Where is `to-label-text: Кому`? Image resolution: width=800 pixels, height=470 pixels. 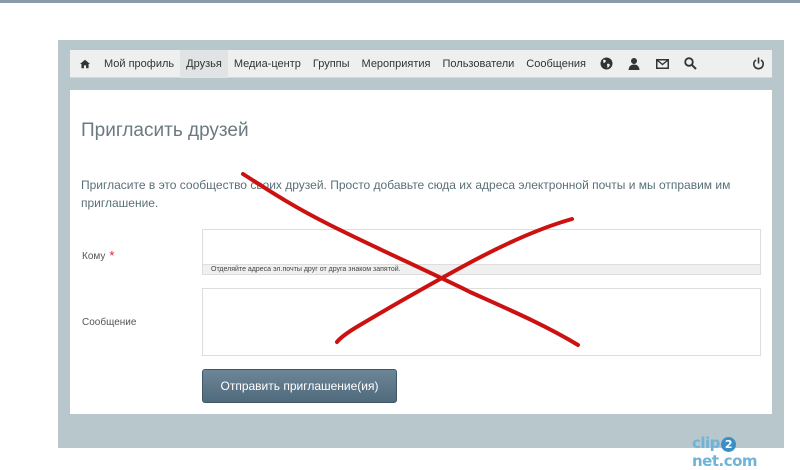
to-label-text: Кому is located at coordinates (94, 256).